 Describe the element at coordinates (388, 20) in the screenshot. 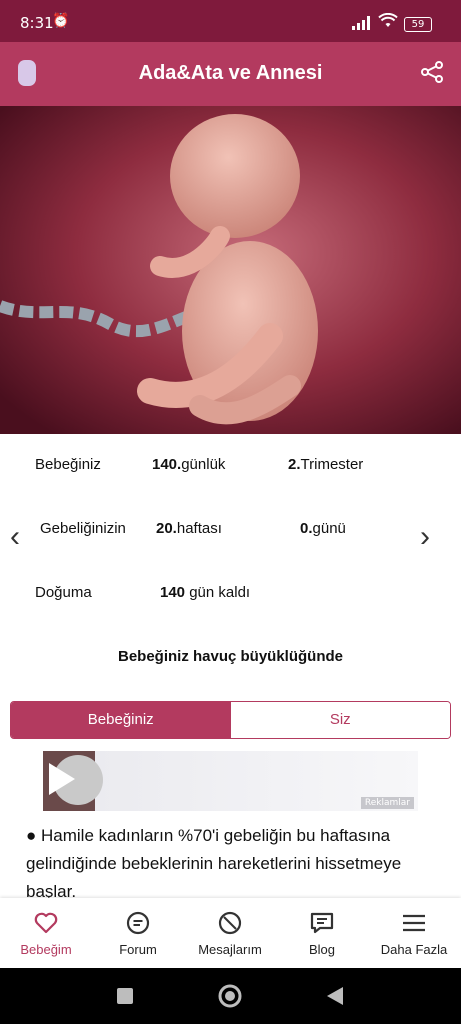

I see `wifi-icon` at that location.